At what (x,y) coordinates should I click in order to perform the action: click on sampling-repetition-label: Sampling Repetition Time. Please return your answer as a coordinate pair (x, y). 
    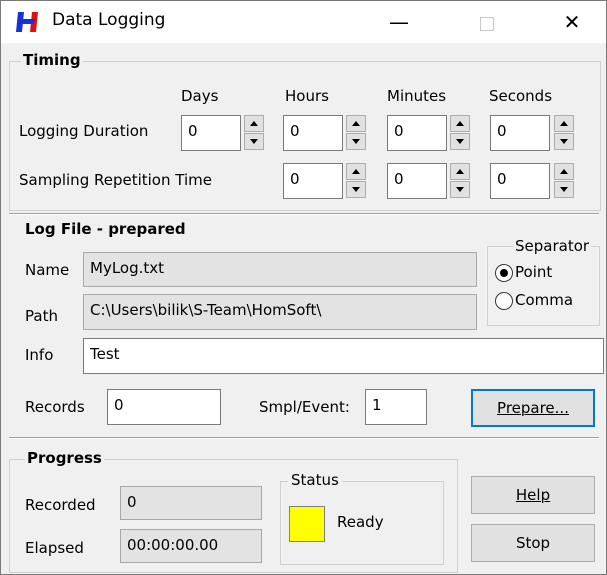
    Looking at the image, I should click on (115, 180).